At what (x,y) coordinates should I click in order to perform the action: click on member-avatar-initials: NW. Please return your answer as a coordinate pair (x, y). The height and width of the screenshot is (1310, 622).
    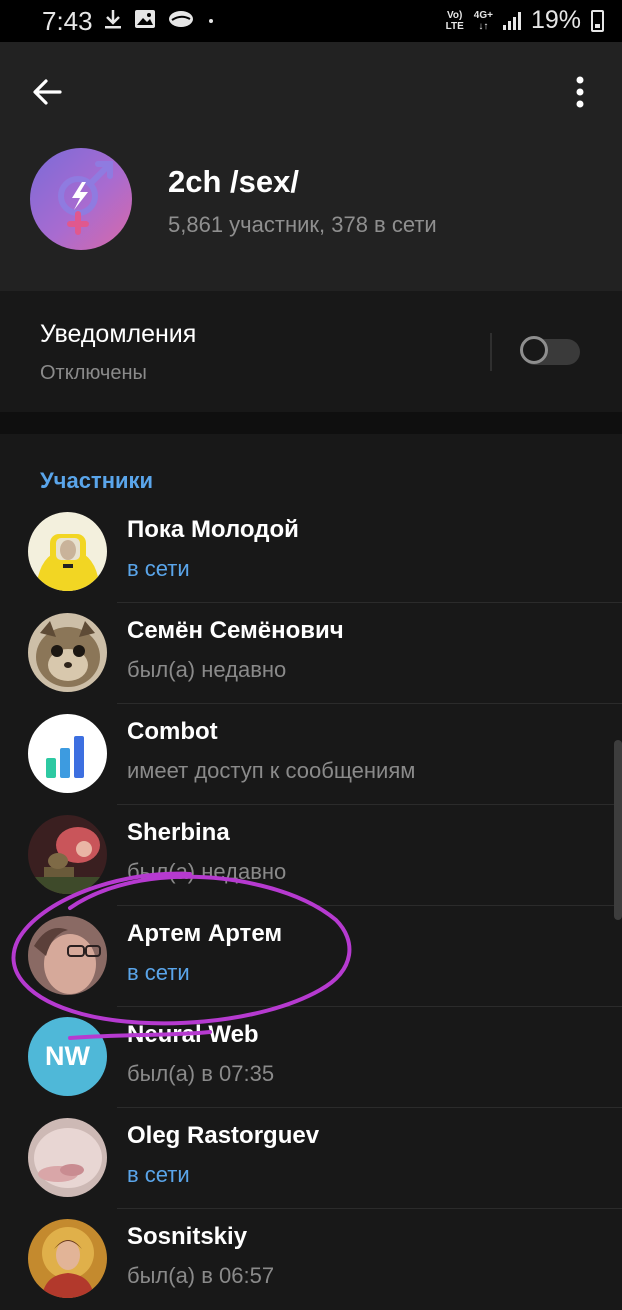
    Looking at the image, I should click on (67, 1056).